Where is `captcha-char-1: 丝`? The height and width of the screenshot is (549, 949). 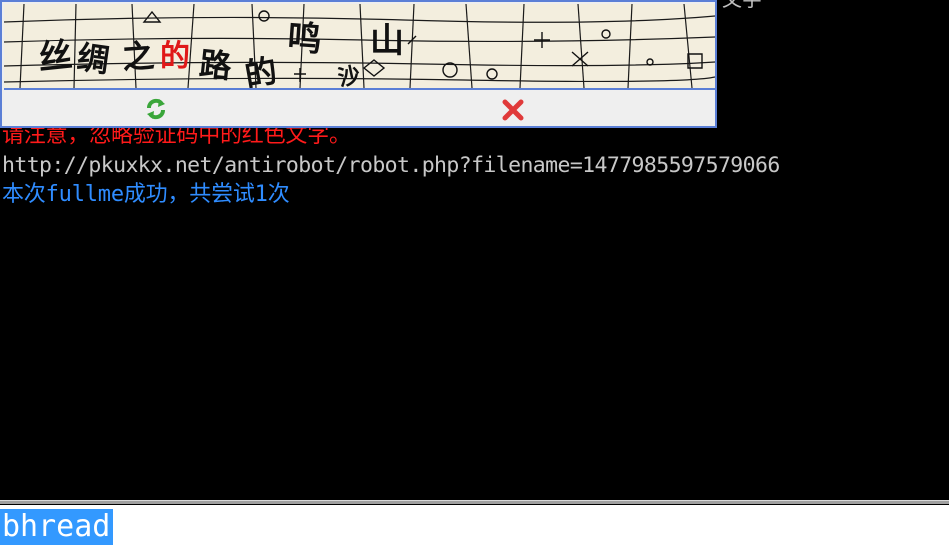
captcha-char-1: 丝 is located at coordinates (55, 56).